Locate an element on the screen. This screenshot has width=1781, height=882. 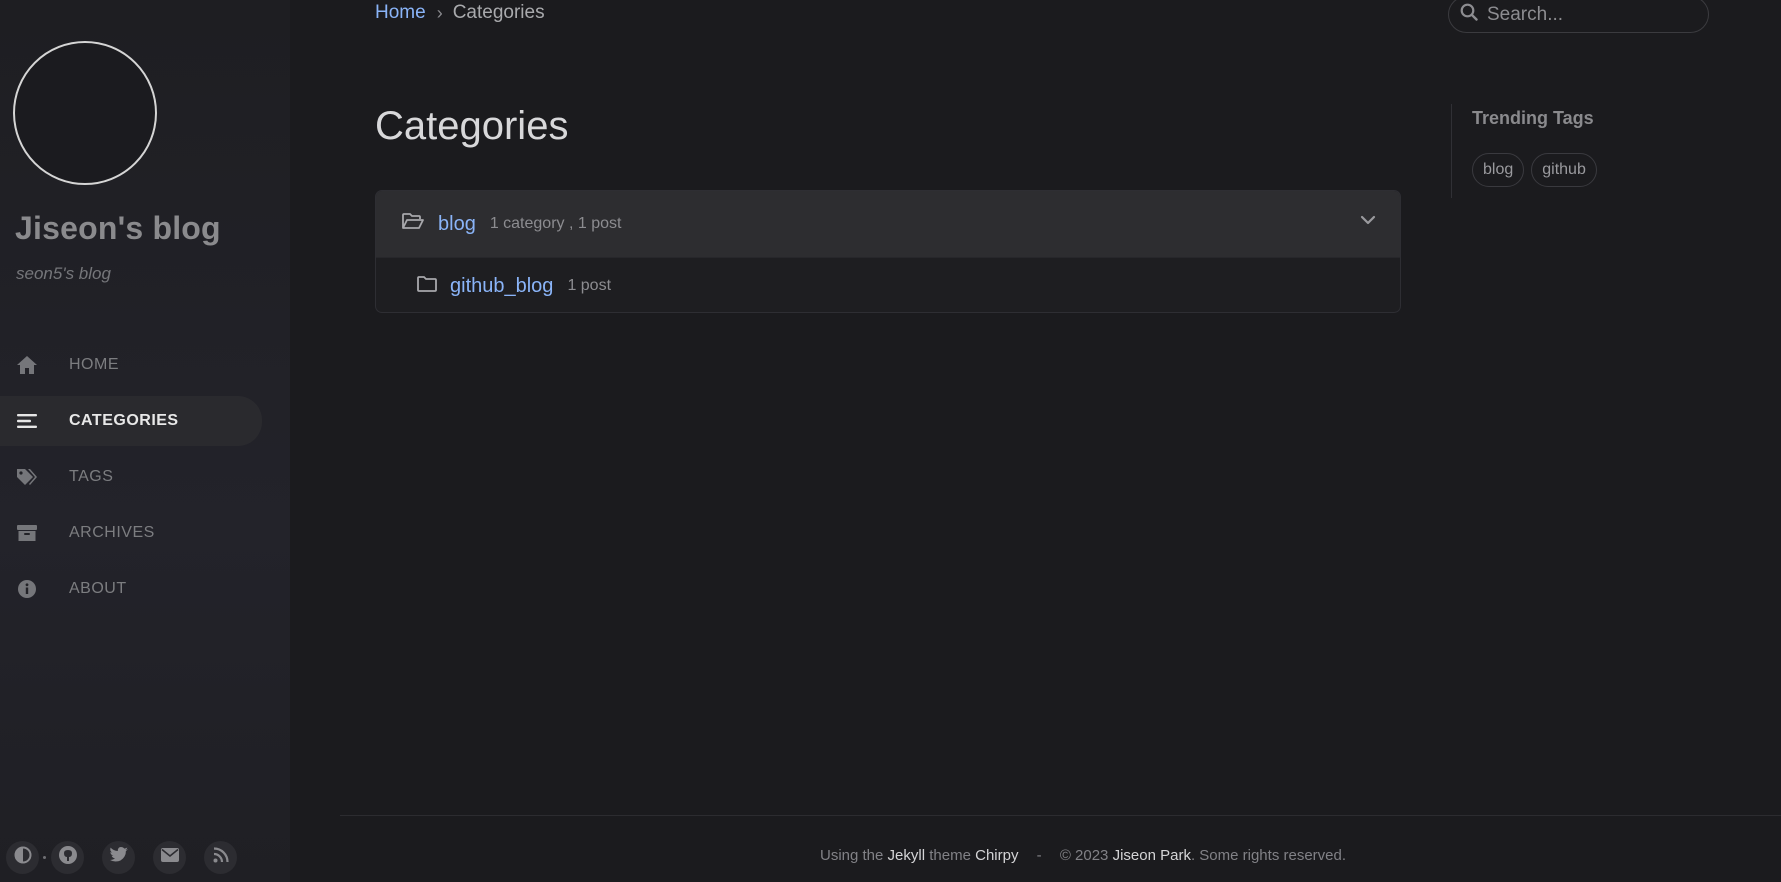
breadcrumb: Home › Categories is located at coordinates (460, 13).